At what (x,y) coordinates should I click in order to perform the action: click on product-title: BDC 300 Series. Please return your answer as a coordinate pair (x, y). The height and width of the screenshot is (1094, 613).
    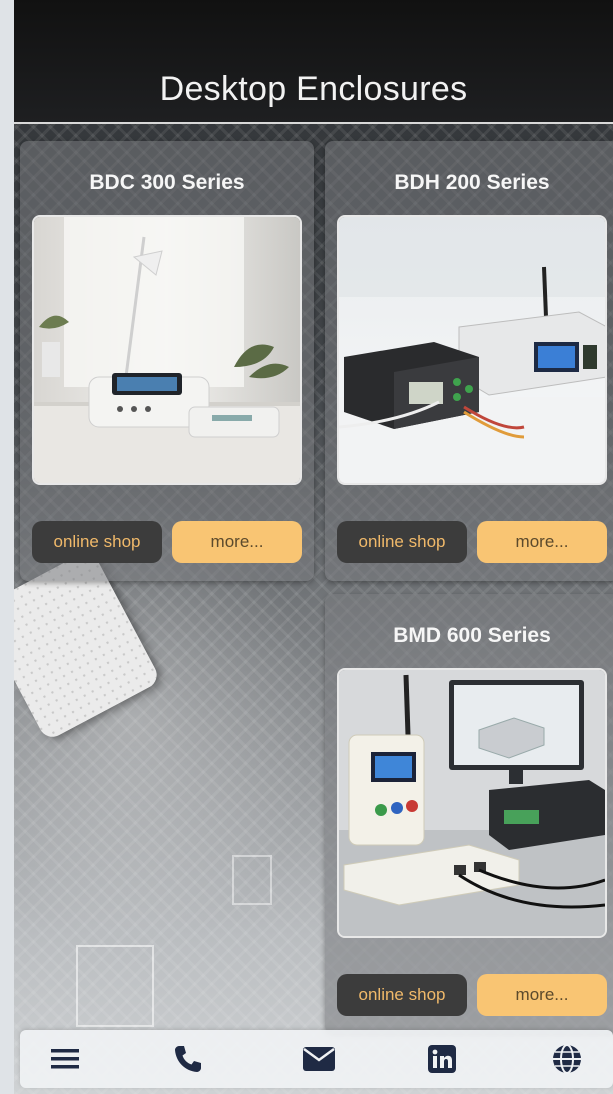
    Looking at the image, I should click on (167, 183).